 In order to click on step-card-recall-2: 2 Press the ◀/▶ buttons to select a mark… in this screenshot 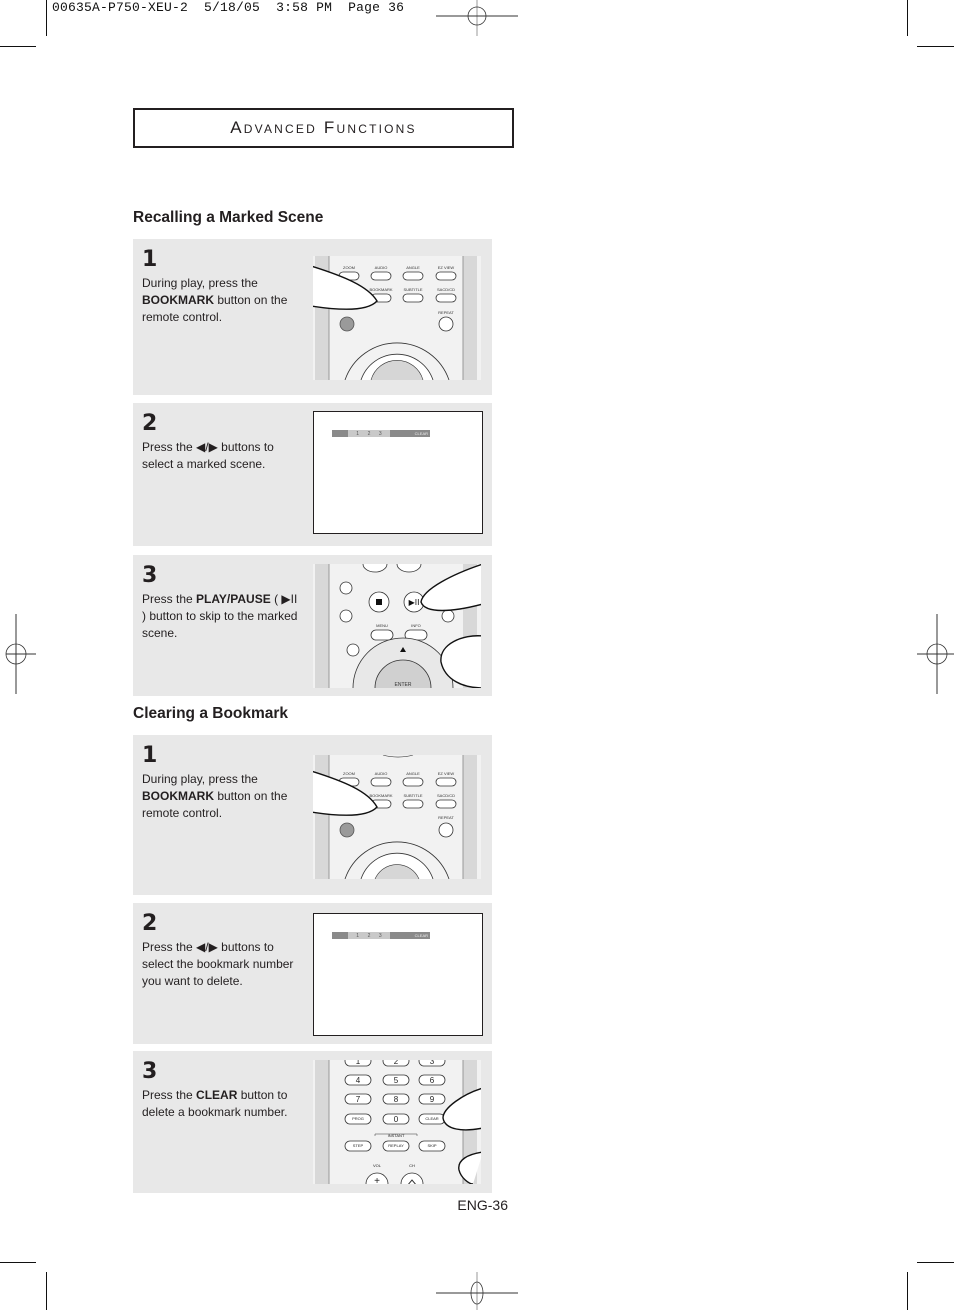, I will do `click(312, 474)`.